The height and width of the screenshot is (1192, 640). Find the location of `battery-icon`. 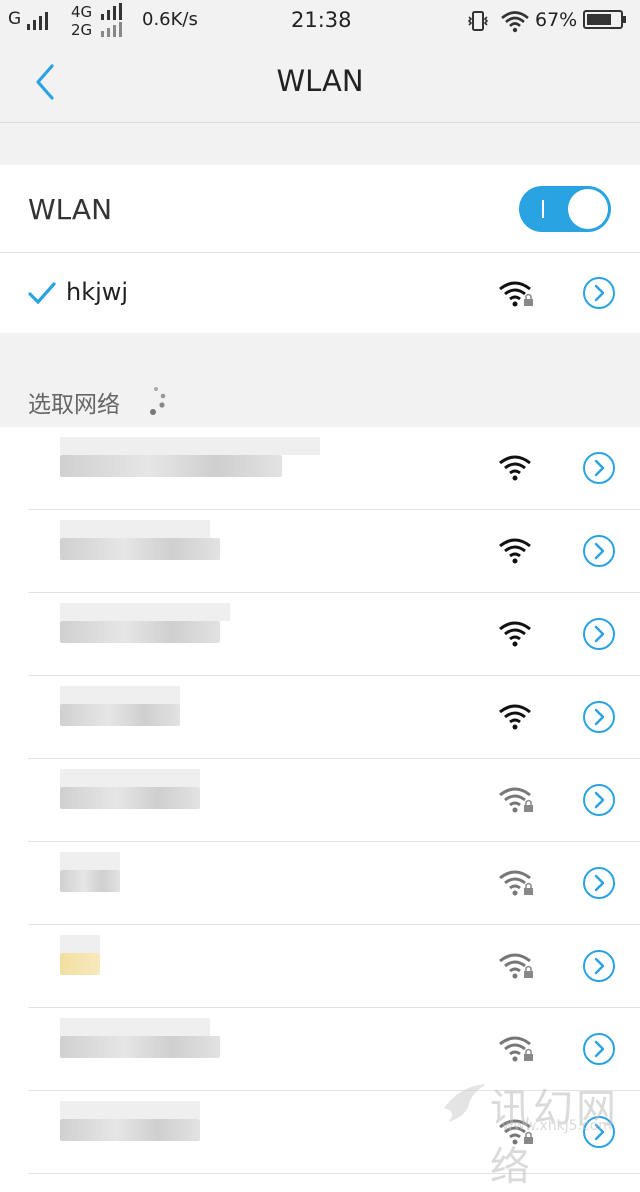

battery-icon is located at coordinates (604, 19).